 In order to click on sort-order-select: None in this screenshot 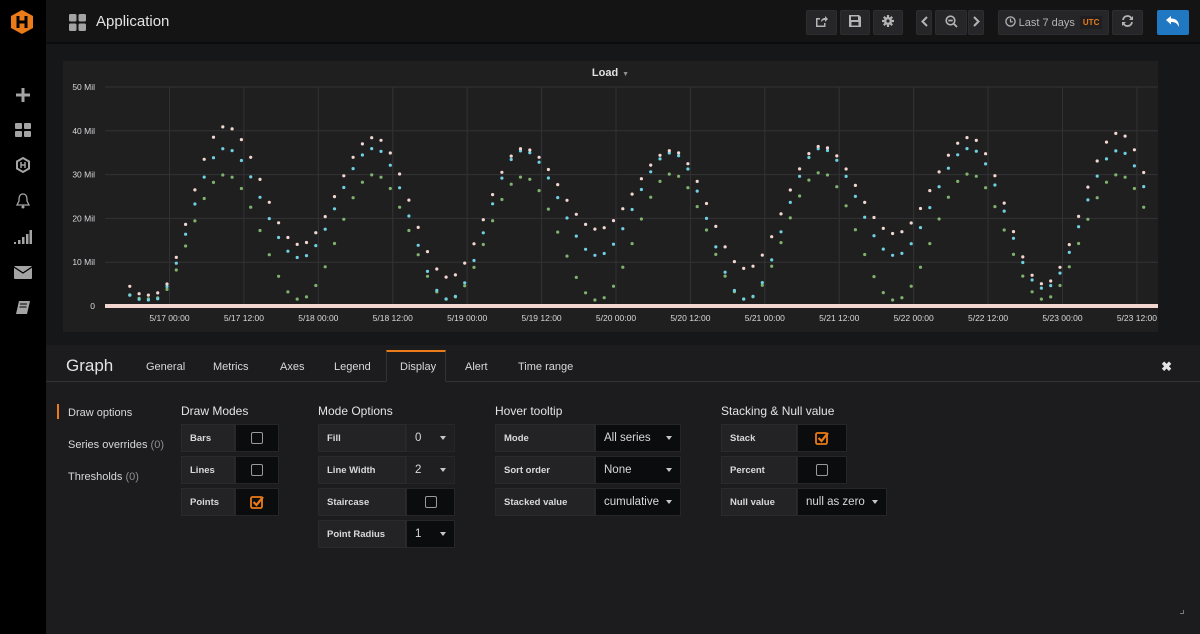, I will do `click(638, 470)`.